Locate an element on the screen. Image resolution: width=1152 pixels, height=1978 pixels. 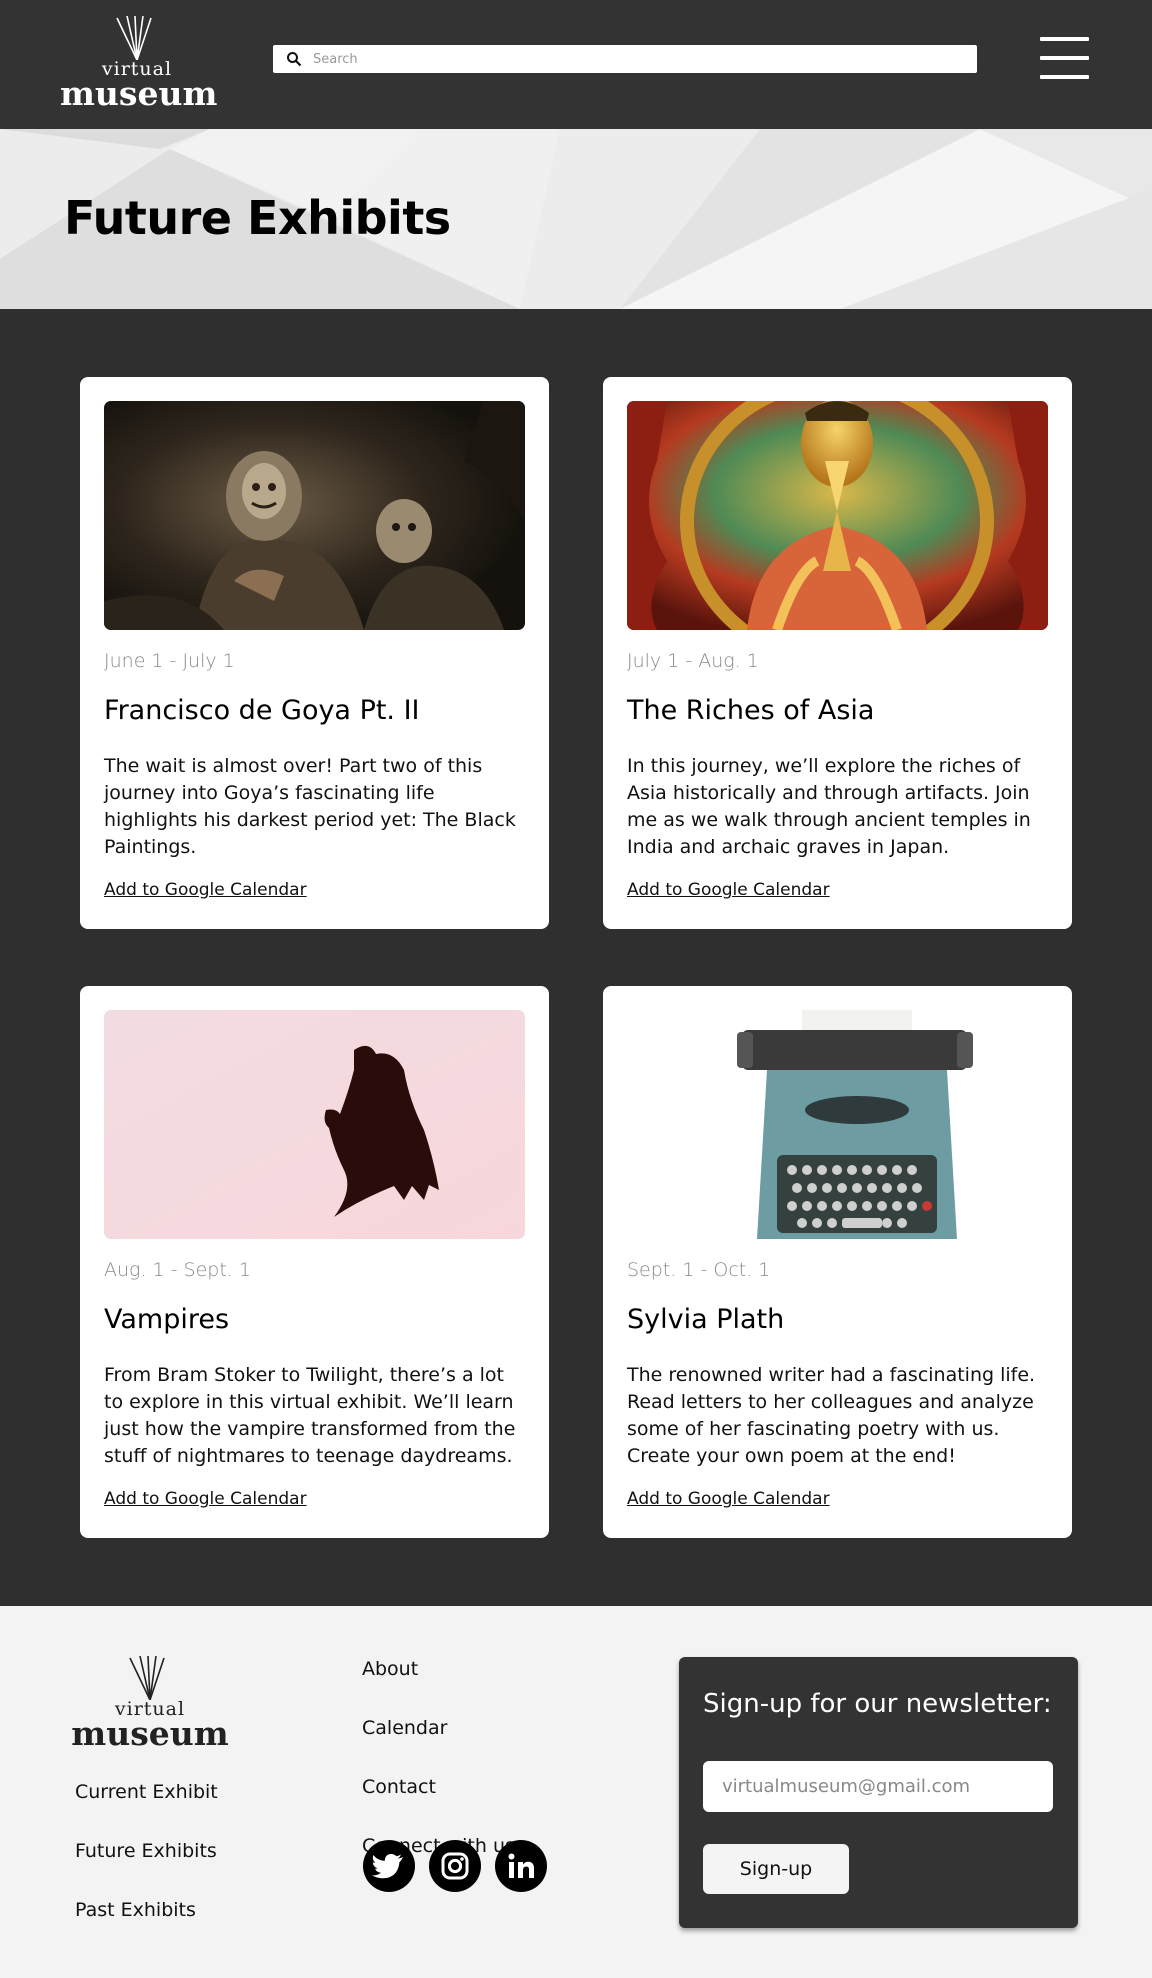
newsletter-email-input is located at coordinates (878, 1786).